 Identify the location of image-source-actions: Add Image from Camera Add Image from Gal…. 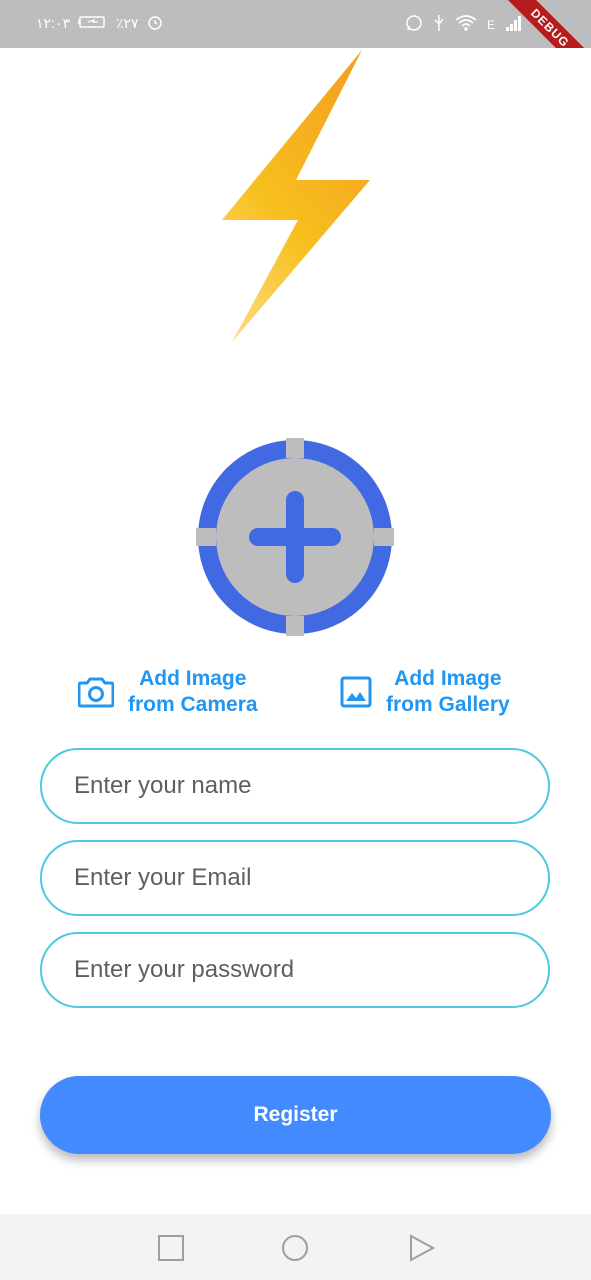
(295, 696).